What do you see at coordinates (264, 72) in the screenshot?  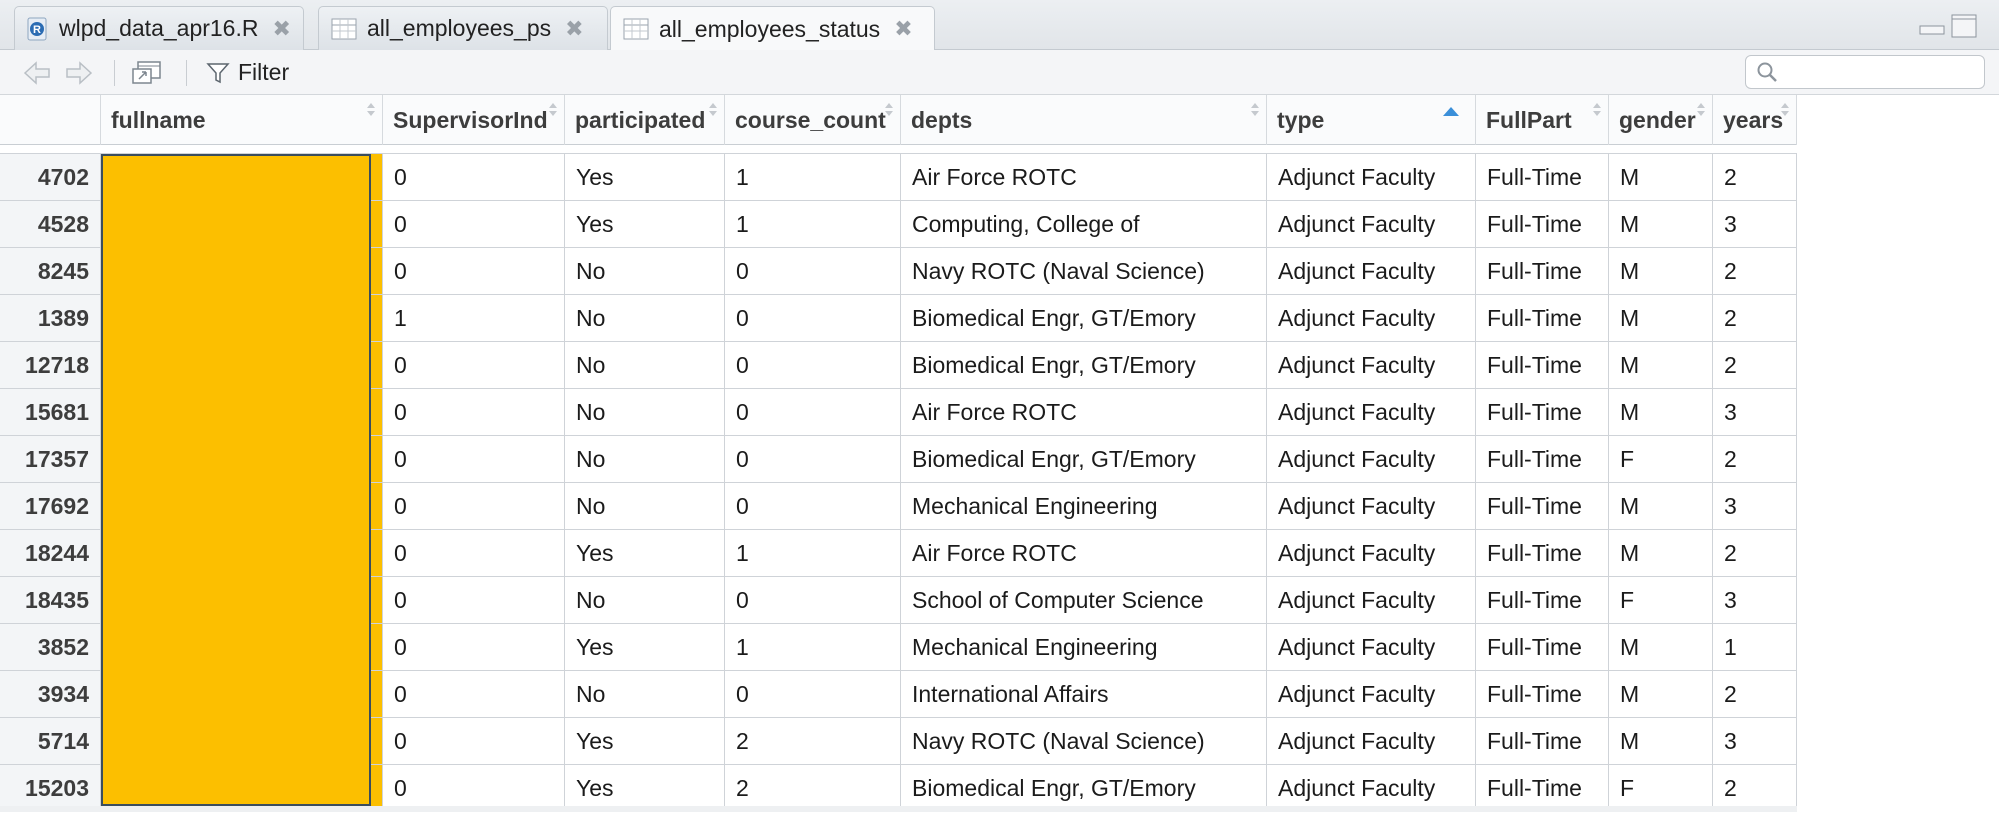 I see `filter-label: Filter` at bounding box center [264, 72].